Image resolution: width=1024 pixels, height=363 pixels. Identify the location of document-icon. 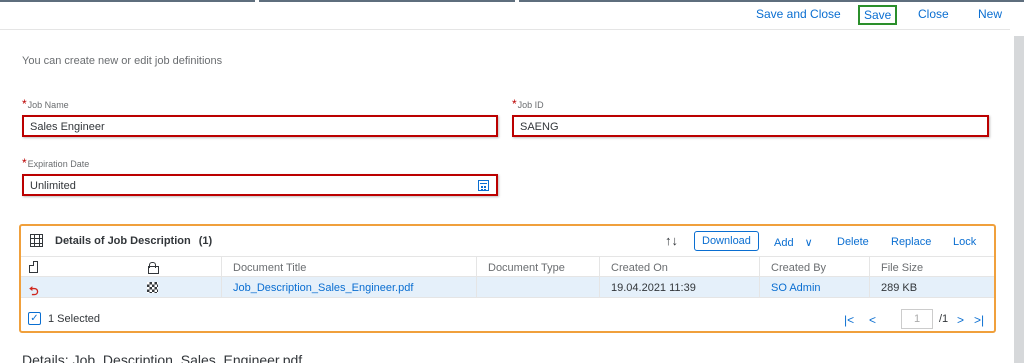
(33, 267).